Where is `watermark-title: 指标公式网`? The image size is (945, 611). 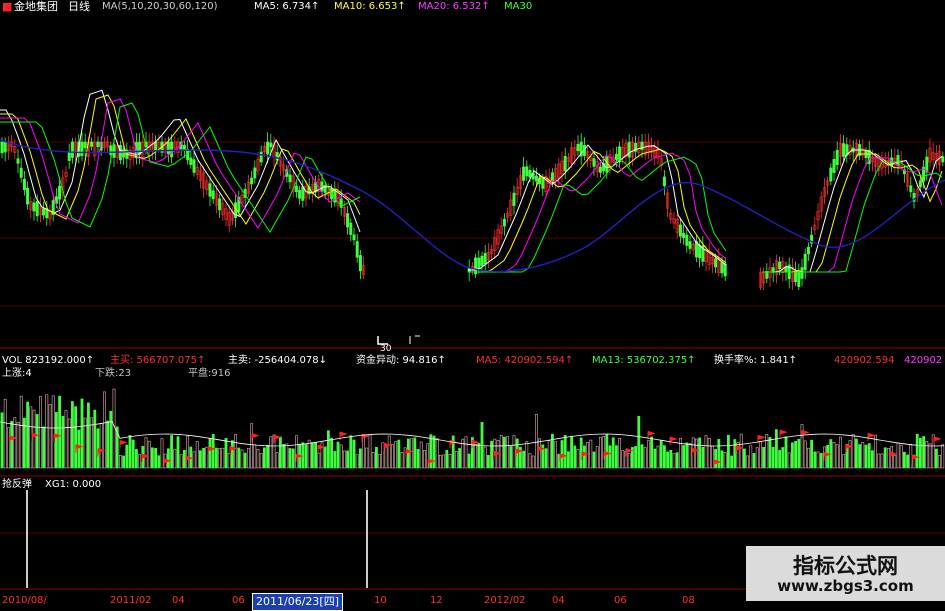
watermark-title: 指标公式网 is located at coordinates (845, 566).